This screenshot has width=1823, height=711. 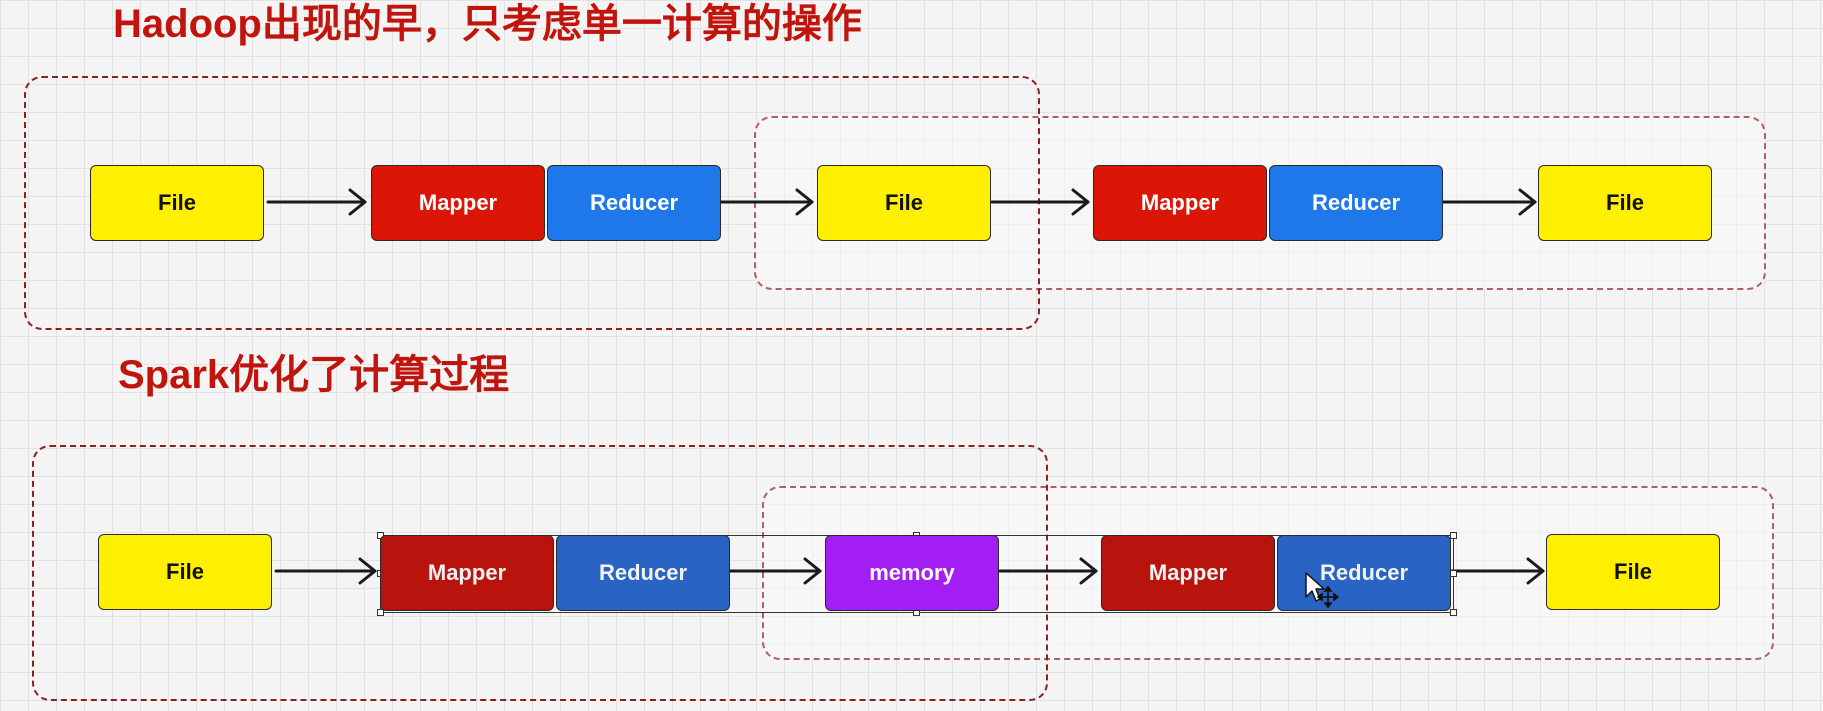 I want to click on hadoop-mapper-node-1: Mapper, so click(x=458, y=203).